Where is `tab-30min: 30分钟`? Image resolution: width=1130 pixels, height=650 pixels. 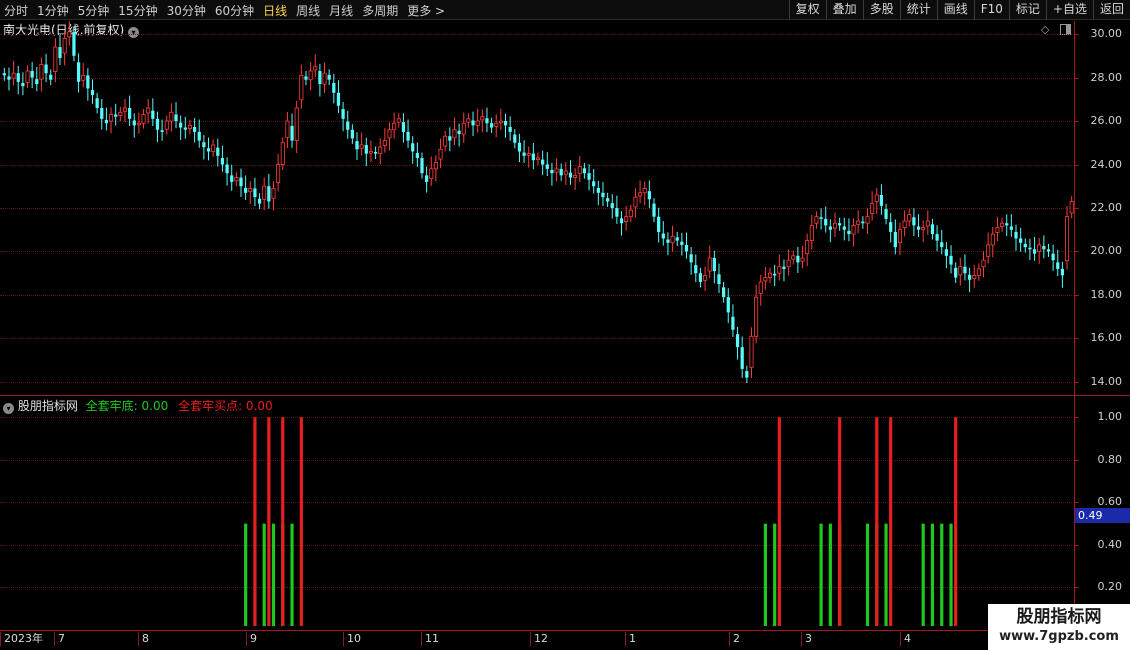 tab-30min: 30分钟 is located at coordinates (186, 10).